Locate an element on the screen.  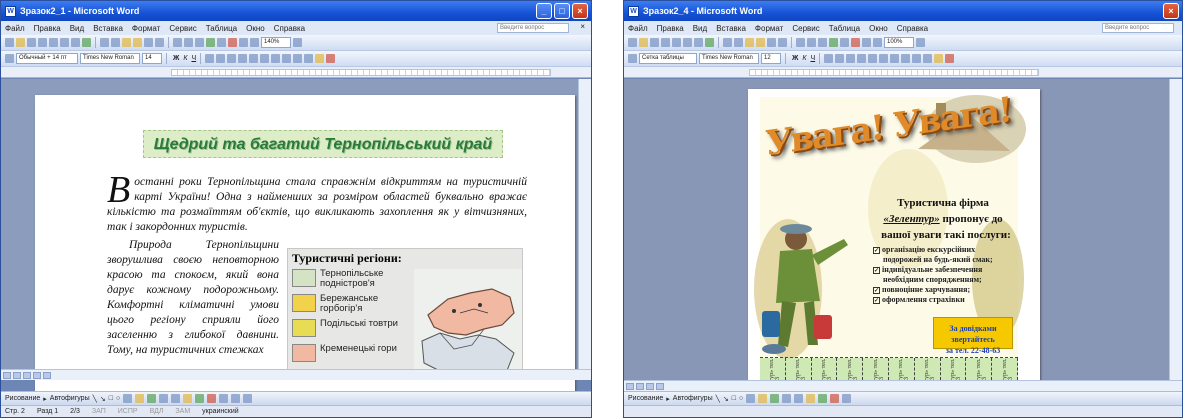
show-hide-icon is located at coordinates (877, 42).